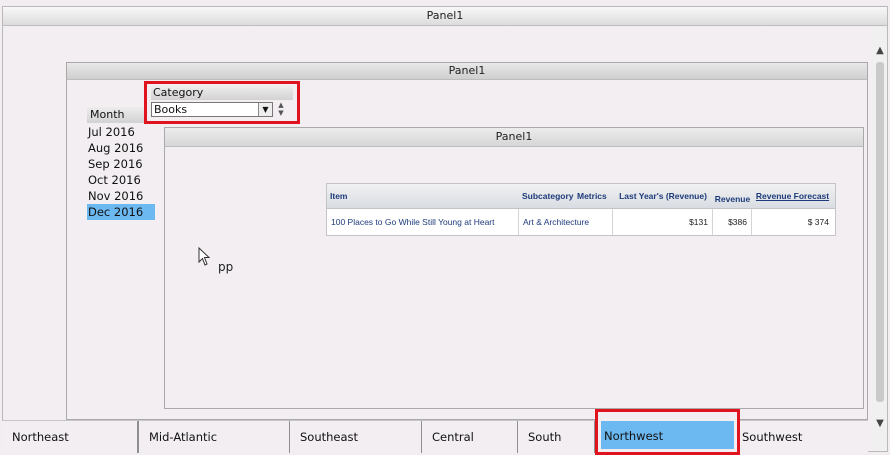 This screenshot has height=455, width=890. What do you see at coordinates (121, 164) in the screenshot?
I see `month-item-sep-2016: Sep 2016` at bounding box center [121, 164].